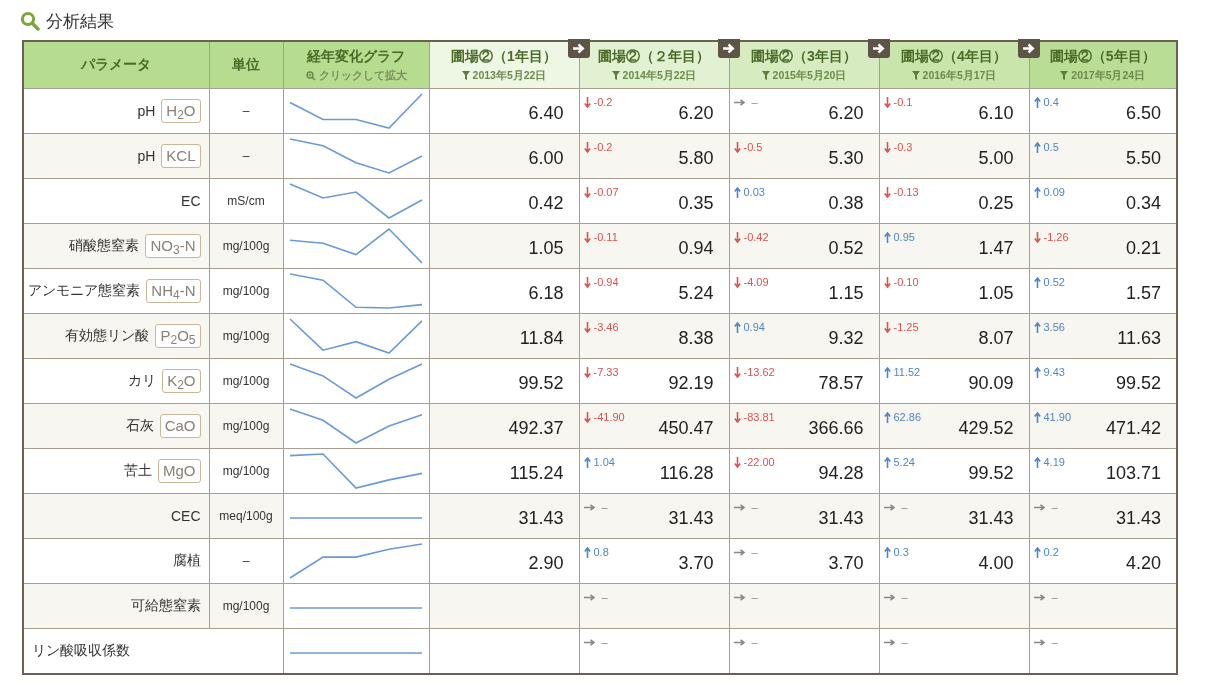  I want to click on change-amount: -0.42, so click(756, 237).